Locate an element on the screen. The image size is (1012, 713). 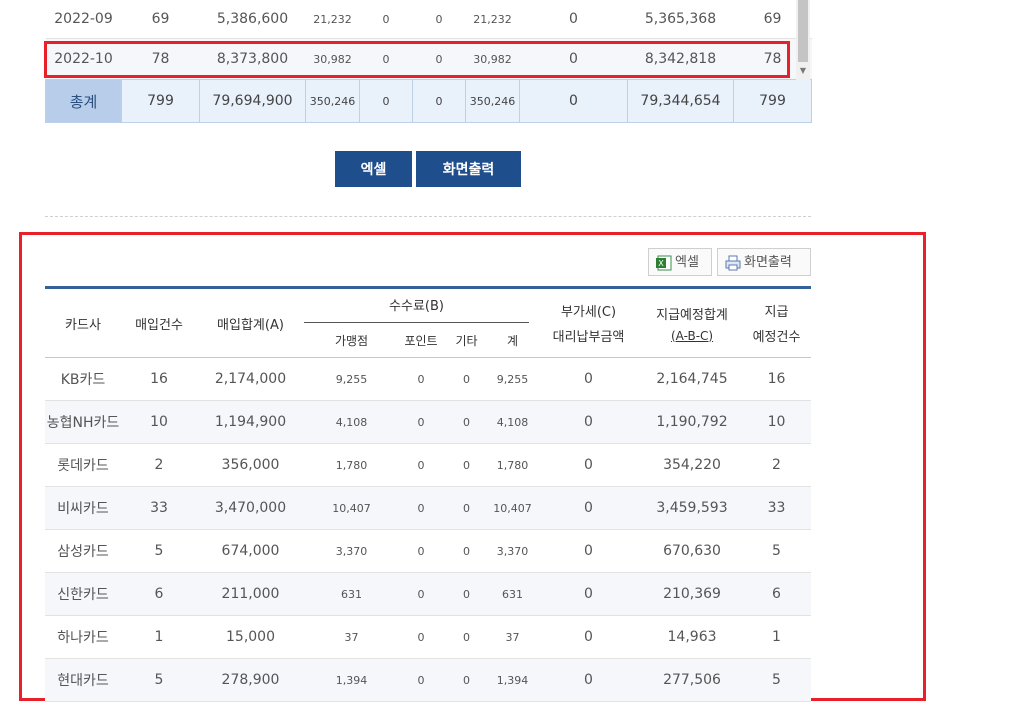
table-row: 현대카드 5 278,900 1,394 0 0 1,394 0 277,506 5 is located at coordinates (428, 680).